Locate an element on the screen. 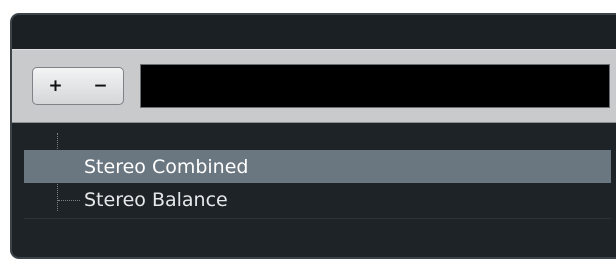 The image size is (616, 263). tree-item-stereo-balance: Stereo Balance is located at coordinates (317, 199).